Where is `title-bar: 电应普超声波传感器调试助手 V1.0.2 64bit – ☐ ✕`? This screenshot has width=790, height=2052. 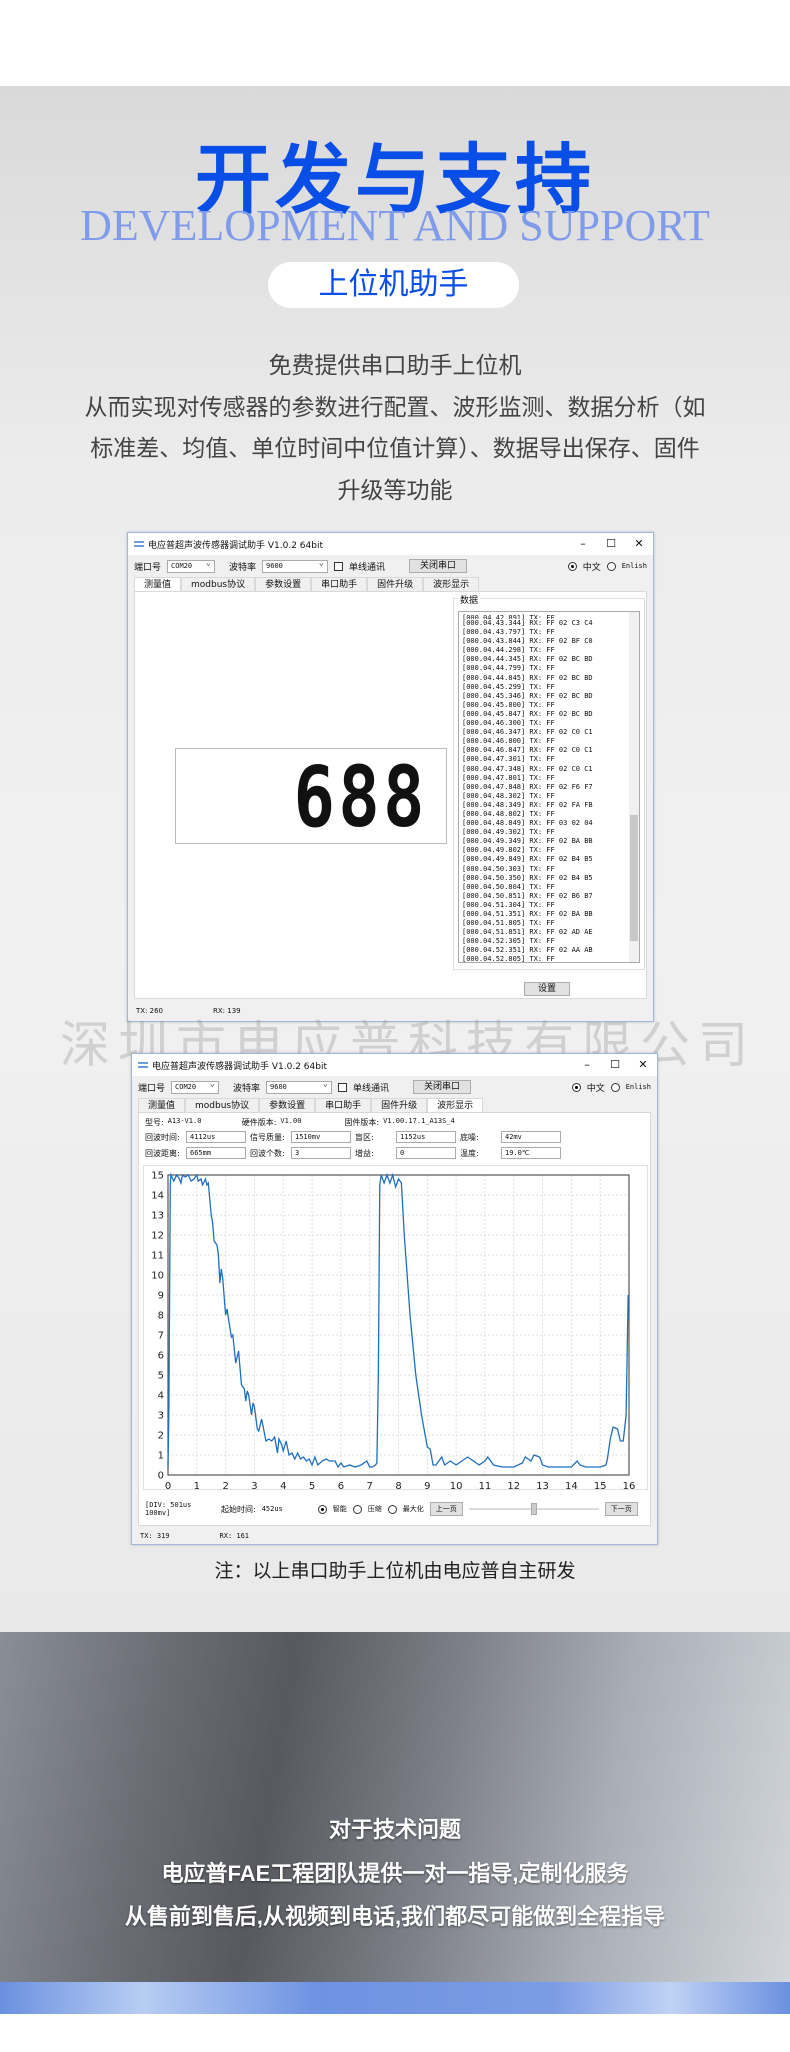 title-bar: 电应普超声波传感器调试助手 V1.0.2 64bit – ☐ ✕ is located at coordinates (390, 544).